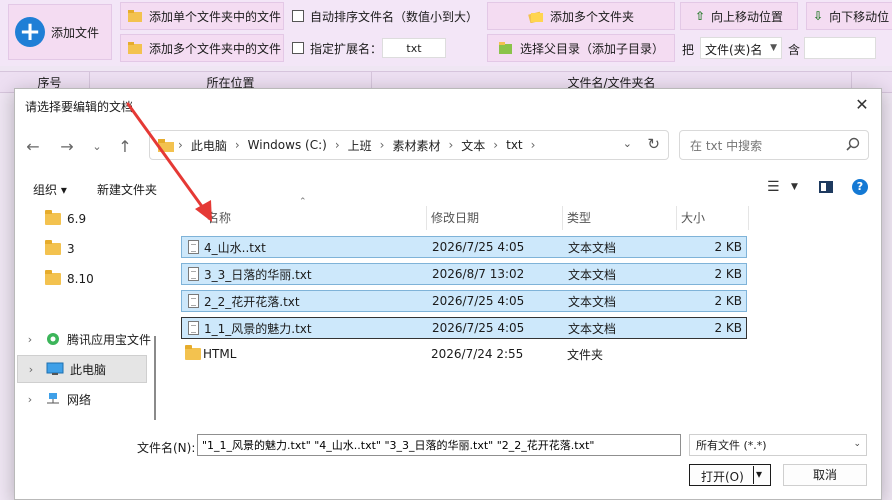 The image size is (892, 500). What do you see at coordinates (849, 16) in the screenshot?
I see `move-down-button: ⇩ 向下移动位` at bounding box center [849, 16].